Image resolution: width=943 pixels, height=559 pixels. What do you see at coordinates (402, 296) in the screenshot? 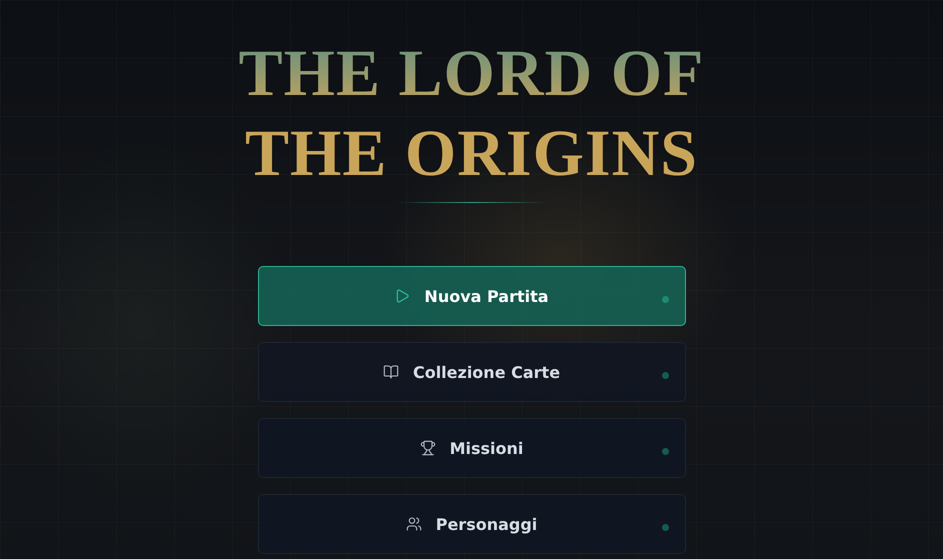
I see `play-icon` at bounding box center [402, 296].